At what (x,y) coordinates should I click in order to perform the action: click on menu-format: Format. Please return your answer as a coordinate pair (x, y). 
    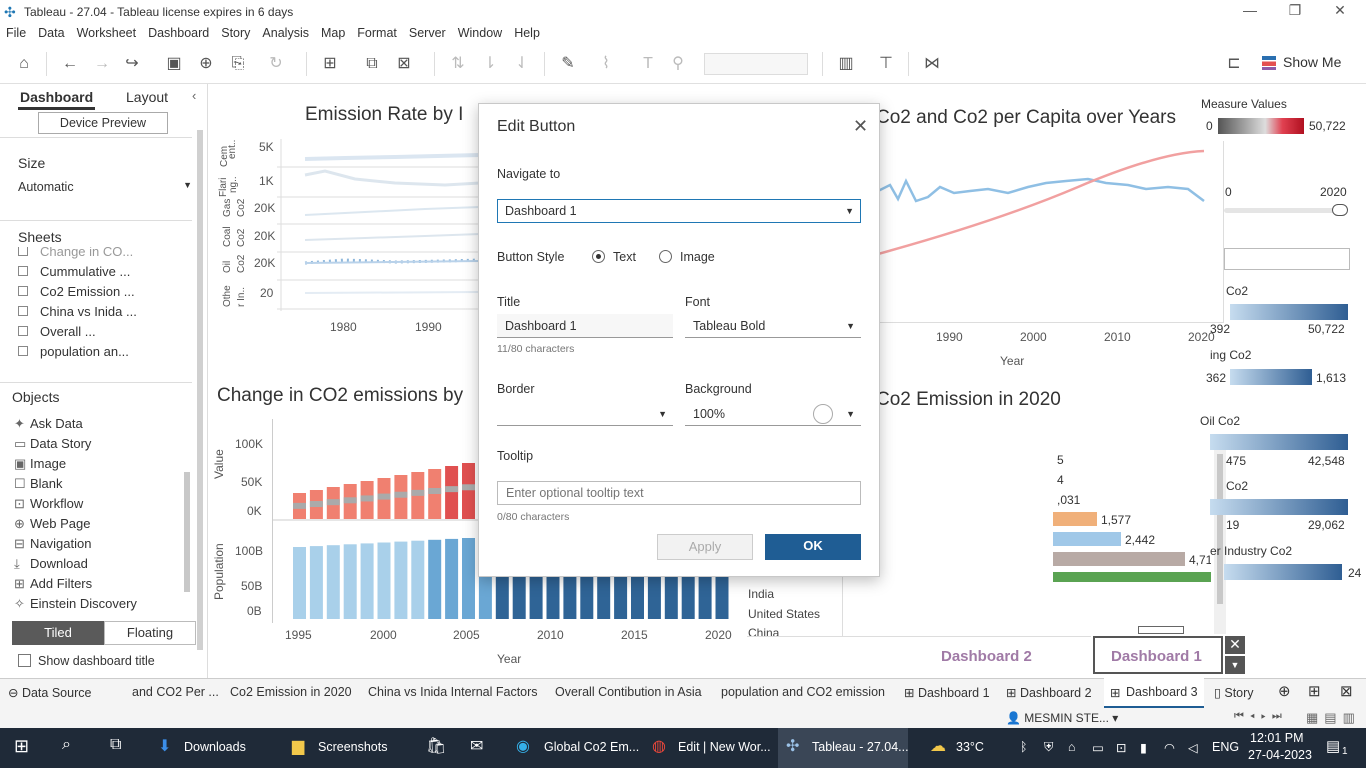
    Looking at the image, I should click on (377, 33).